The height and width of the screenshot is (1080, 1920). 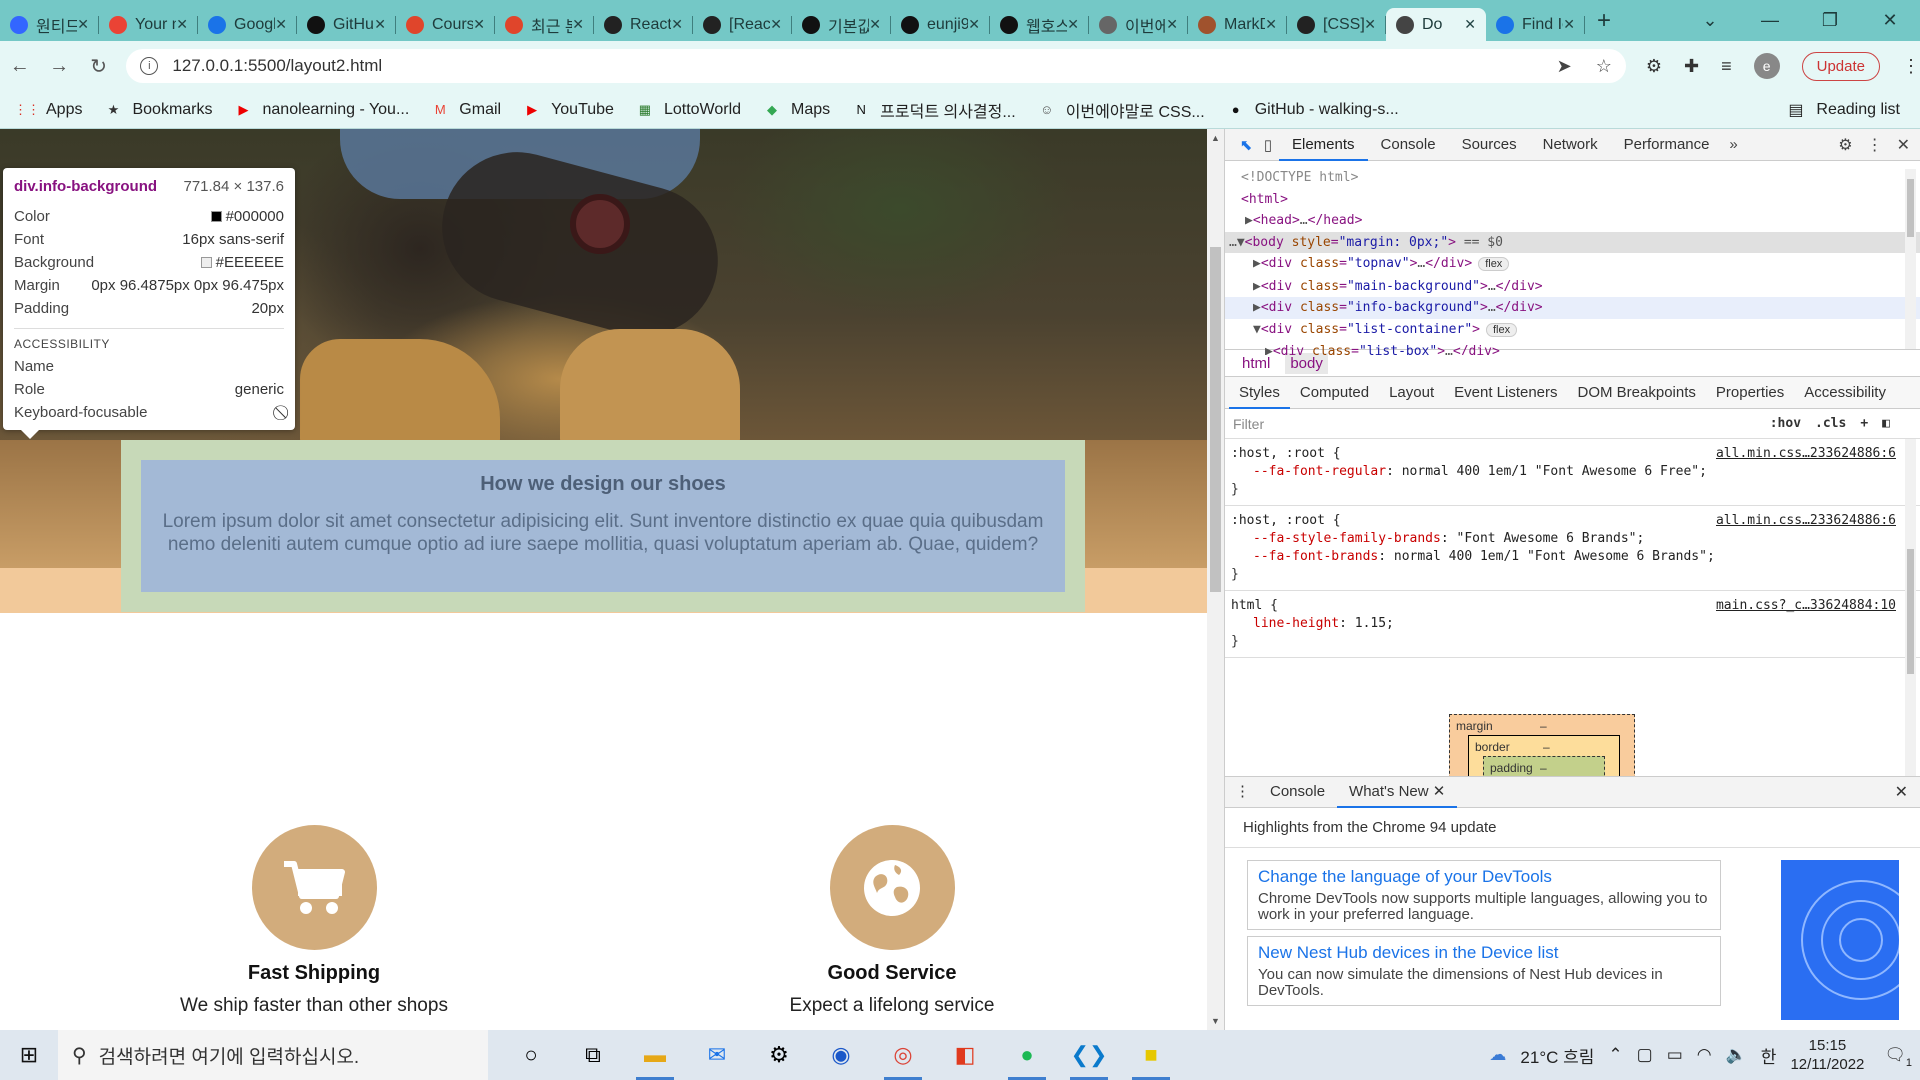 What do you see at coordinates (940, 24) in the screenshot?
I see `browser-tab: eunji91✕` at bounding box center [940, 24].